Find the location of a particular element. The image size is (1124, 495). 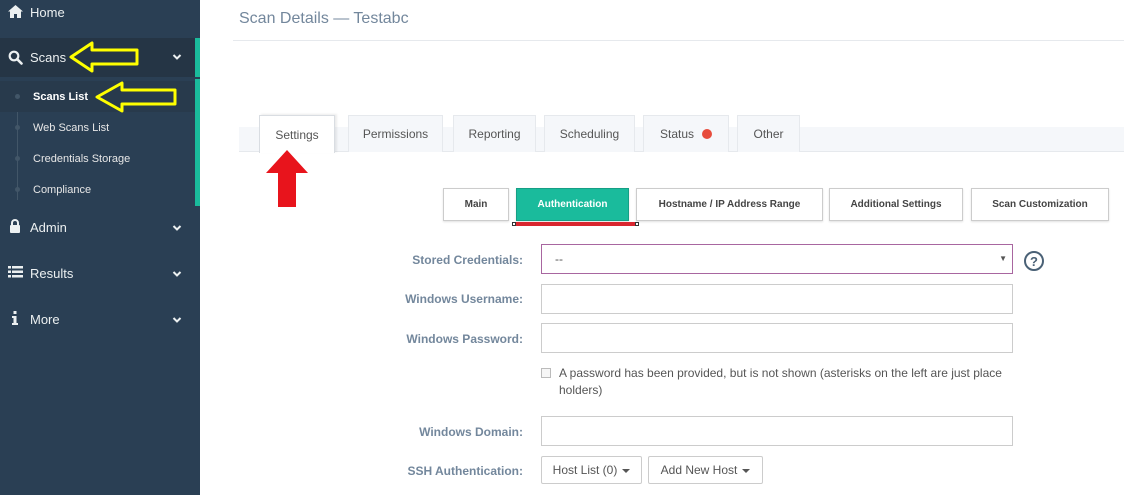

nav-more: More is located at coordinates (100, 319).